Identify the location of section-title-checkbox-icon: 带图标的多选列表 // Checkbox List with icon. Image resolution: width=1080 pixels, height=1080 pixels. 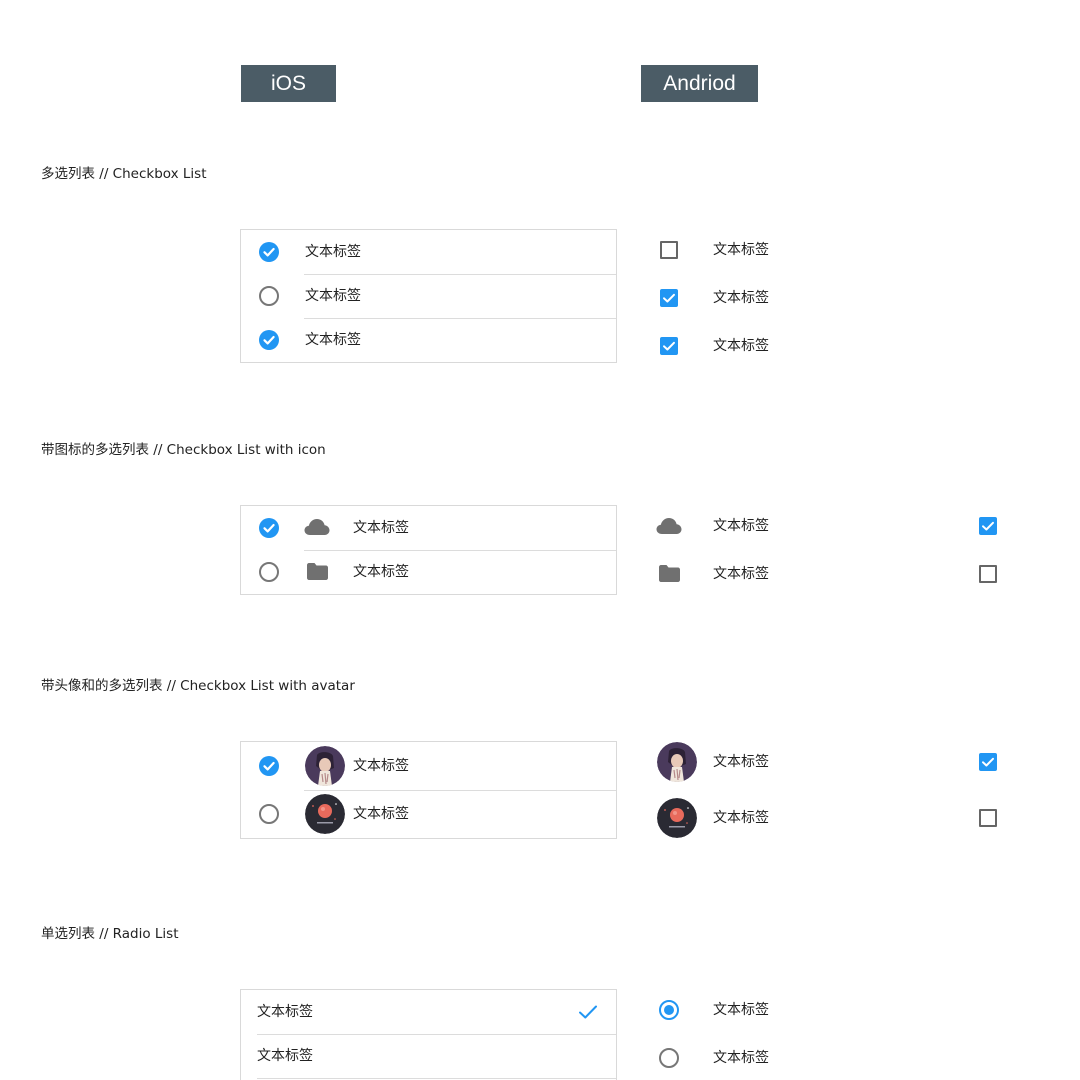
(183, 450).